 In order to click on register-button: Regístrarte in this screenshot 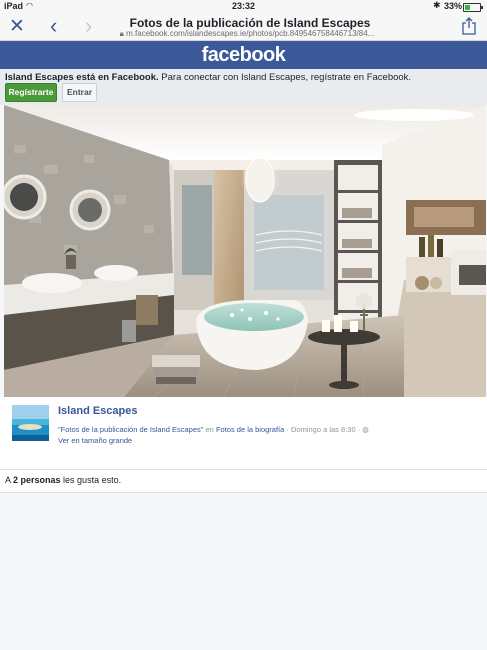, I will do `click(31, 92)`.